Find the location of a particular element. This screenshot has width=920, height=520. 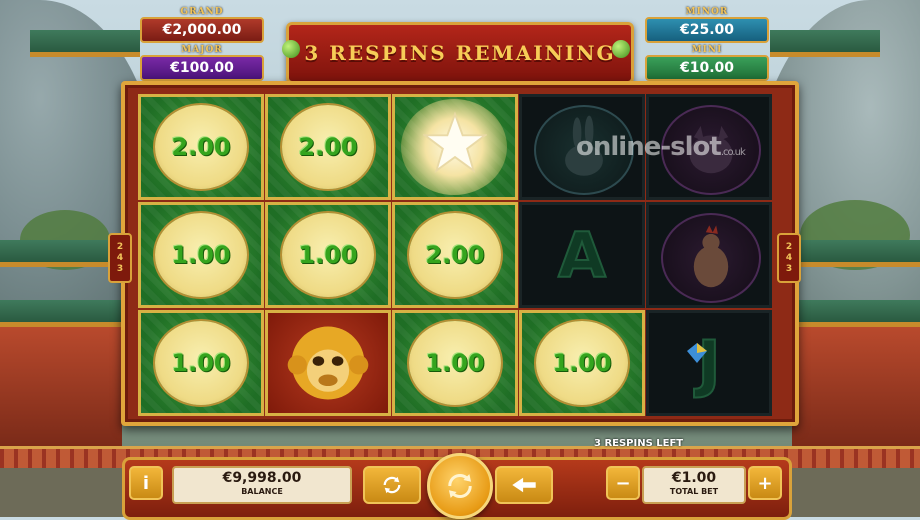

respins-left-text: 3 RESPINS LEFT is located at coordinates (639, 443).